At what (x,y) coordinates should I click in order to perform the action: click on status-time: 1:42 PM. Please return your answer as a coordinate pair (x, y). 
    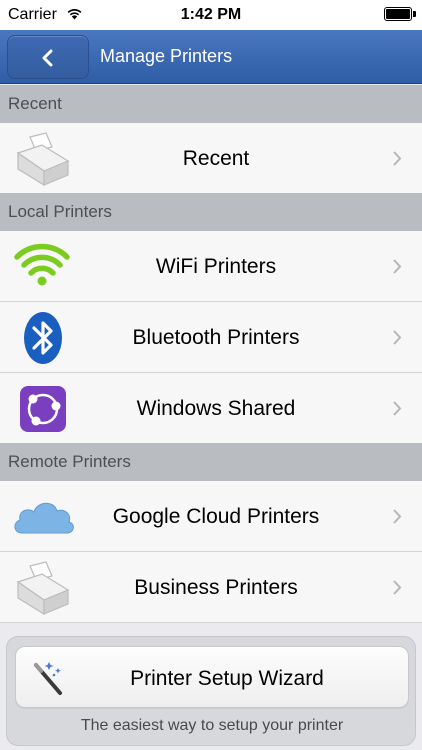
    Looking at the image, I should click on (211, 14).